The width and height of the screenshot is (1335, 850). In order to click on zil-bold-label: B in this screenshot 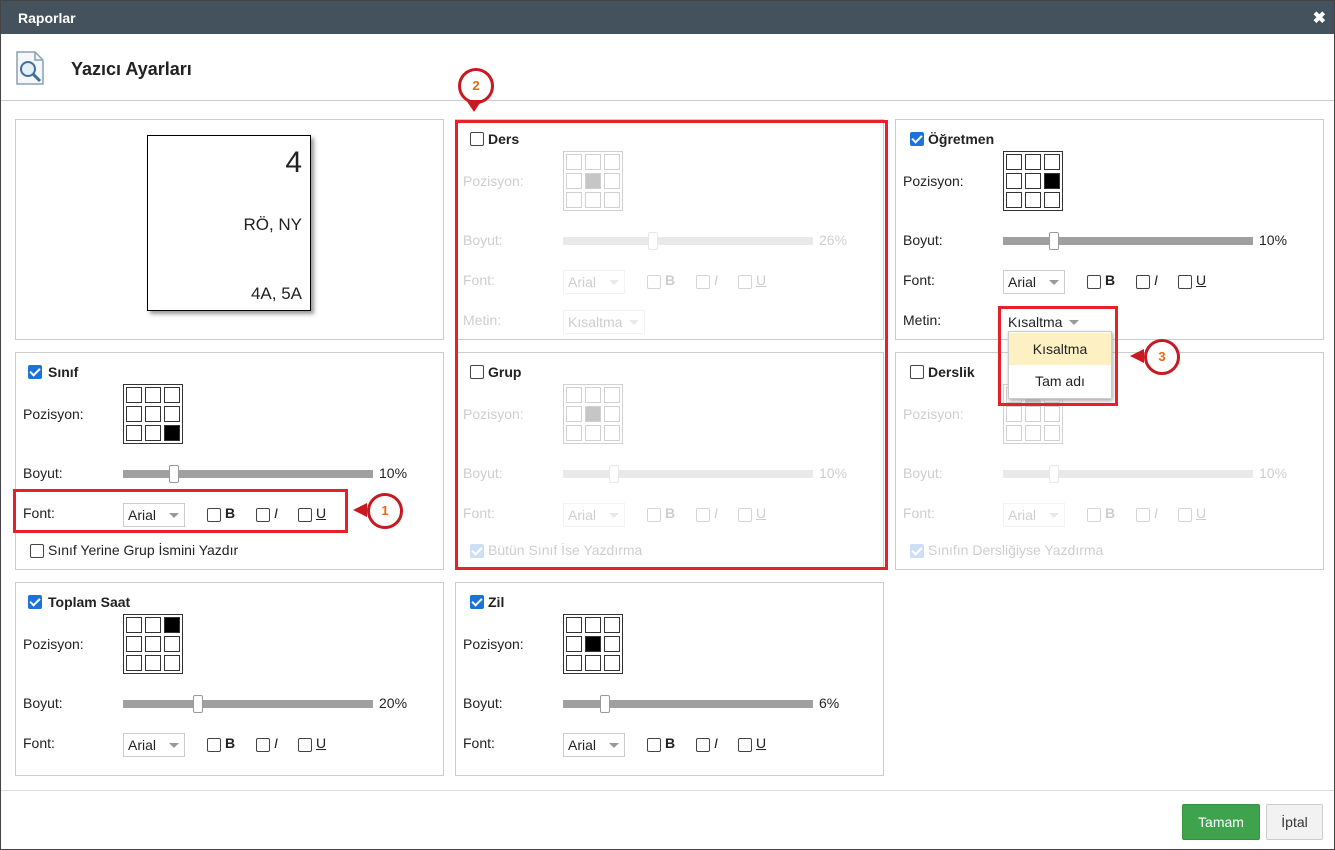, I will do `click(670, 743)`.